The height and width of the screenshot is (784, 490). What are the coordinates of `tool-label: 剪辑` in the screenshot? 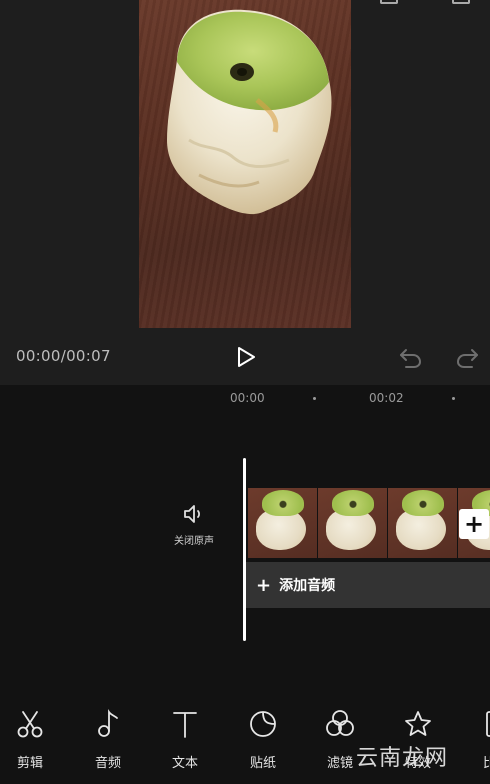 It's located at (29, 763).